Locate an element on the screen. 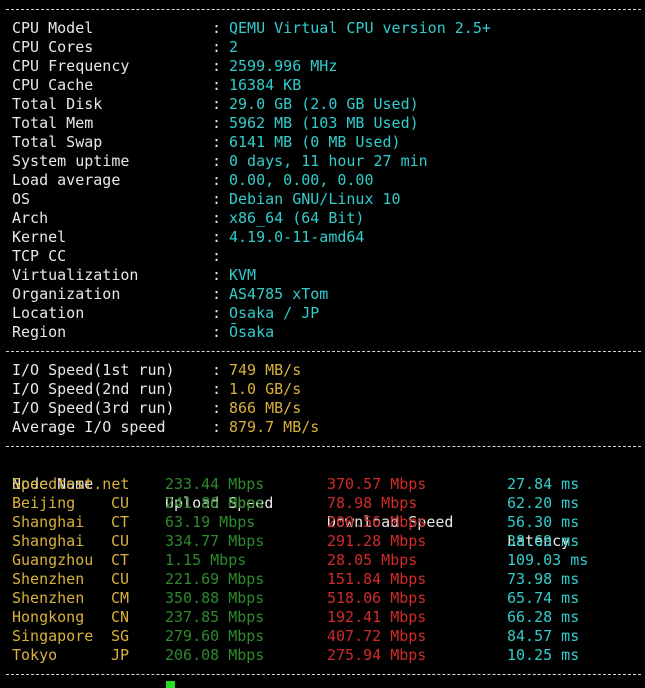 Image resolution: width=645 pixels, height=688 pixels. info-key: Load average is located at coordinates (66, 180).